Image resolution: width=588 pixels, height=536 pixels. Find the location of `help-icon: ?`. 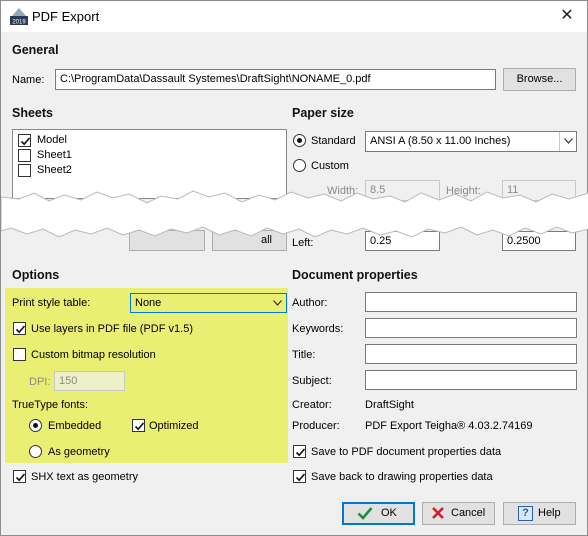

help-icon: ? is located at coordinates (525, 513).